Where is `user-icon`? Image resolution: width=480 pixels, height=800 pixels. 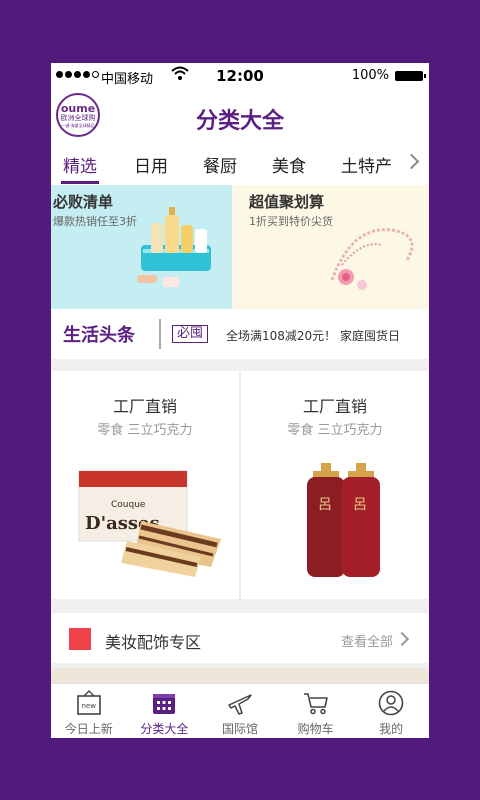
user-icon is located at coordinates (391, 703).